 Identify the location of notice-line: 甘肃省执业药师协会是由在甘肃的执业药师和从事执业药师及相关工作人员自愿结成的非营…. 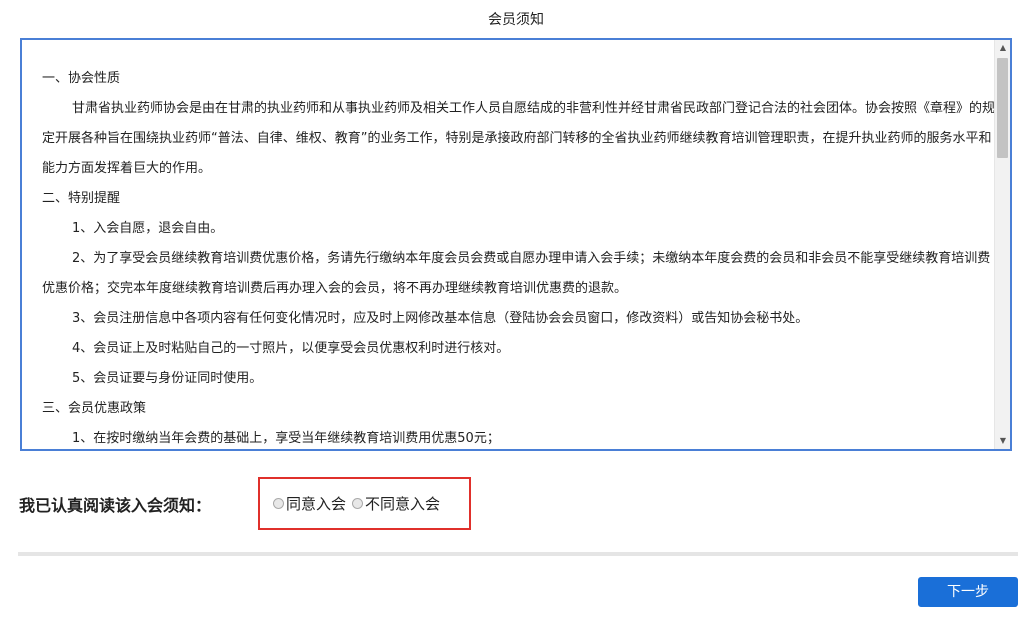
(519, 138).